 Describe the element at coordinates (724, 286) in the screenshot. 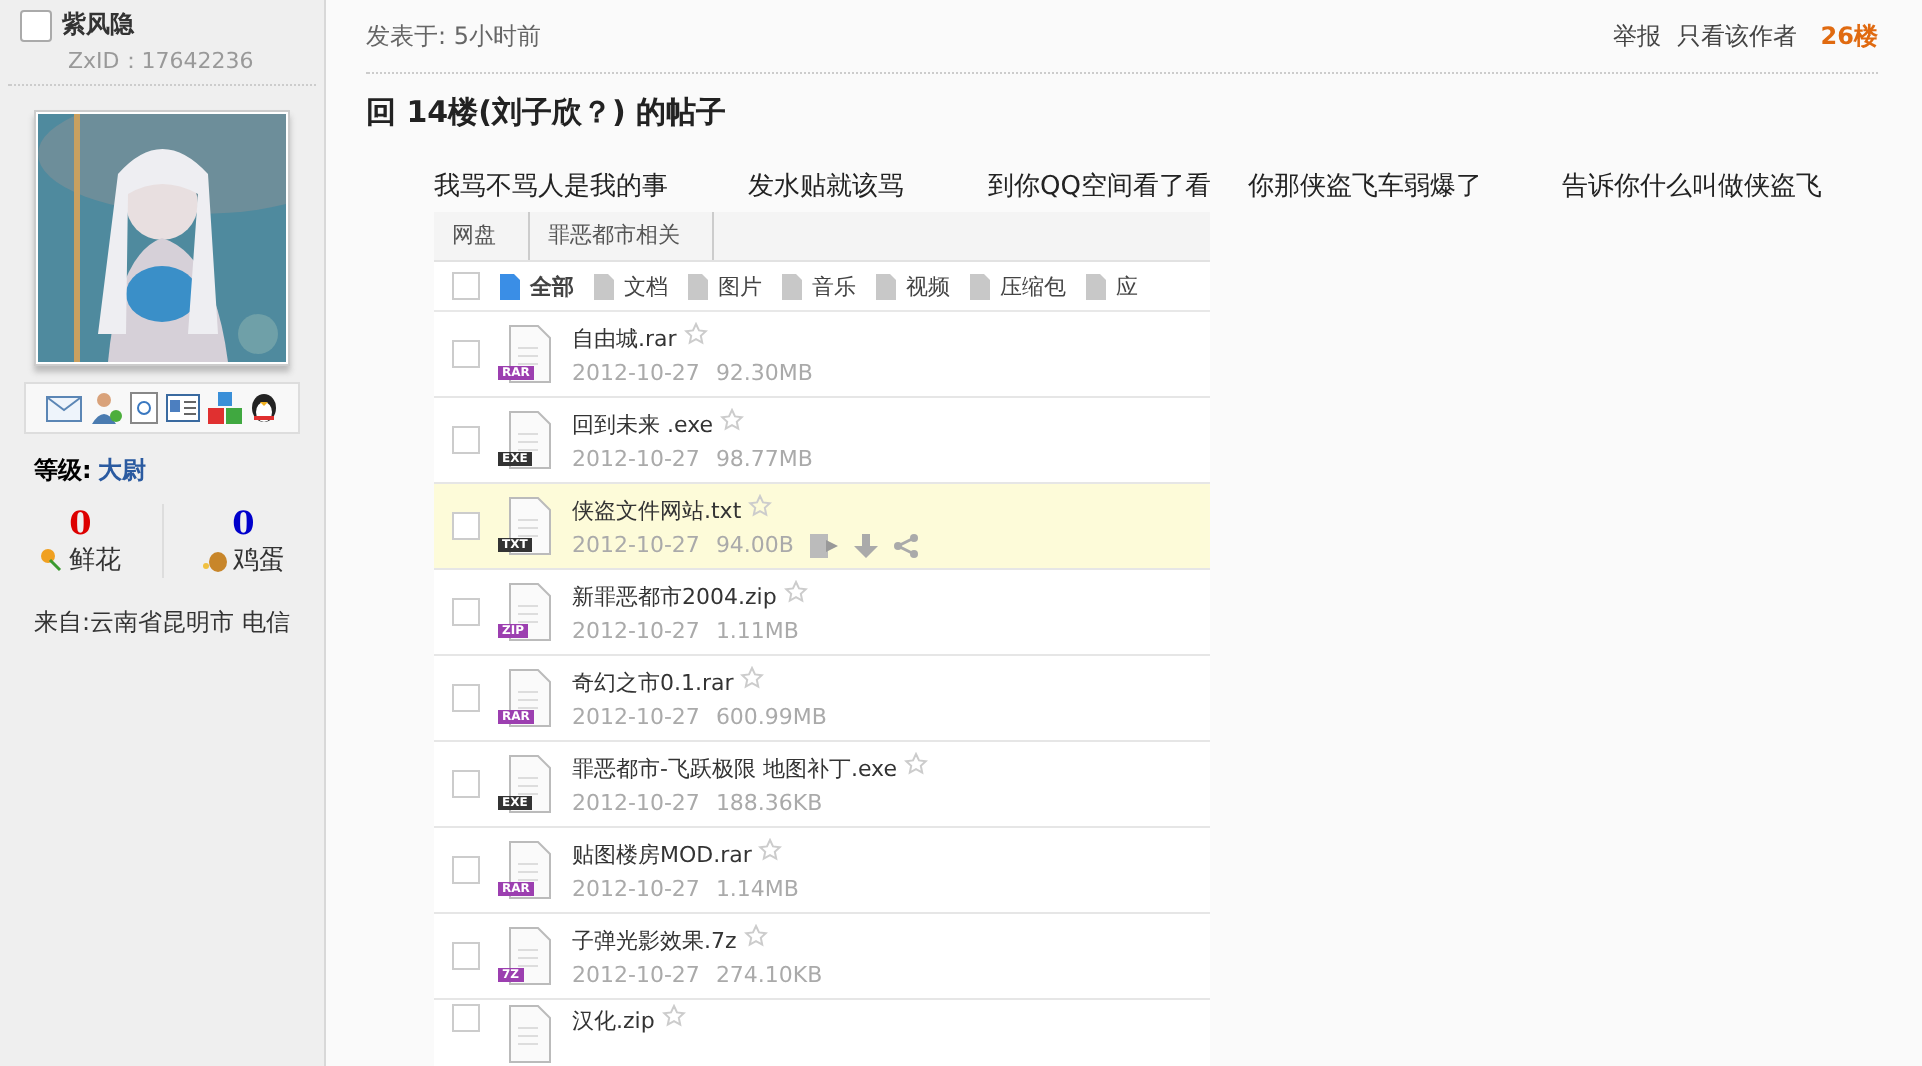

I see `filter-tab: 图片` at that location.